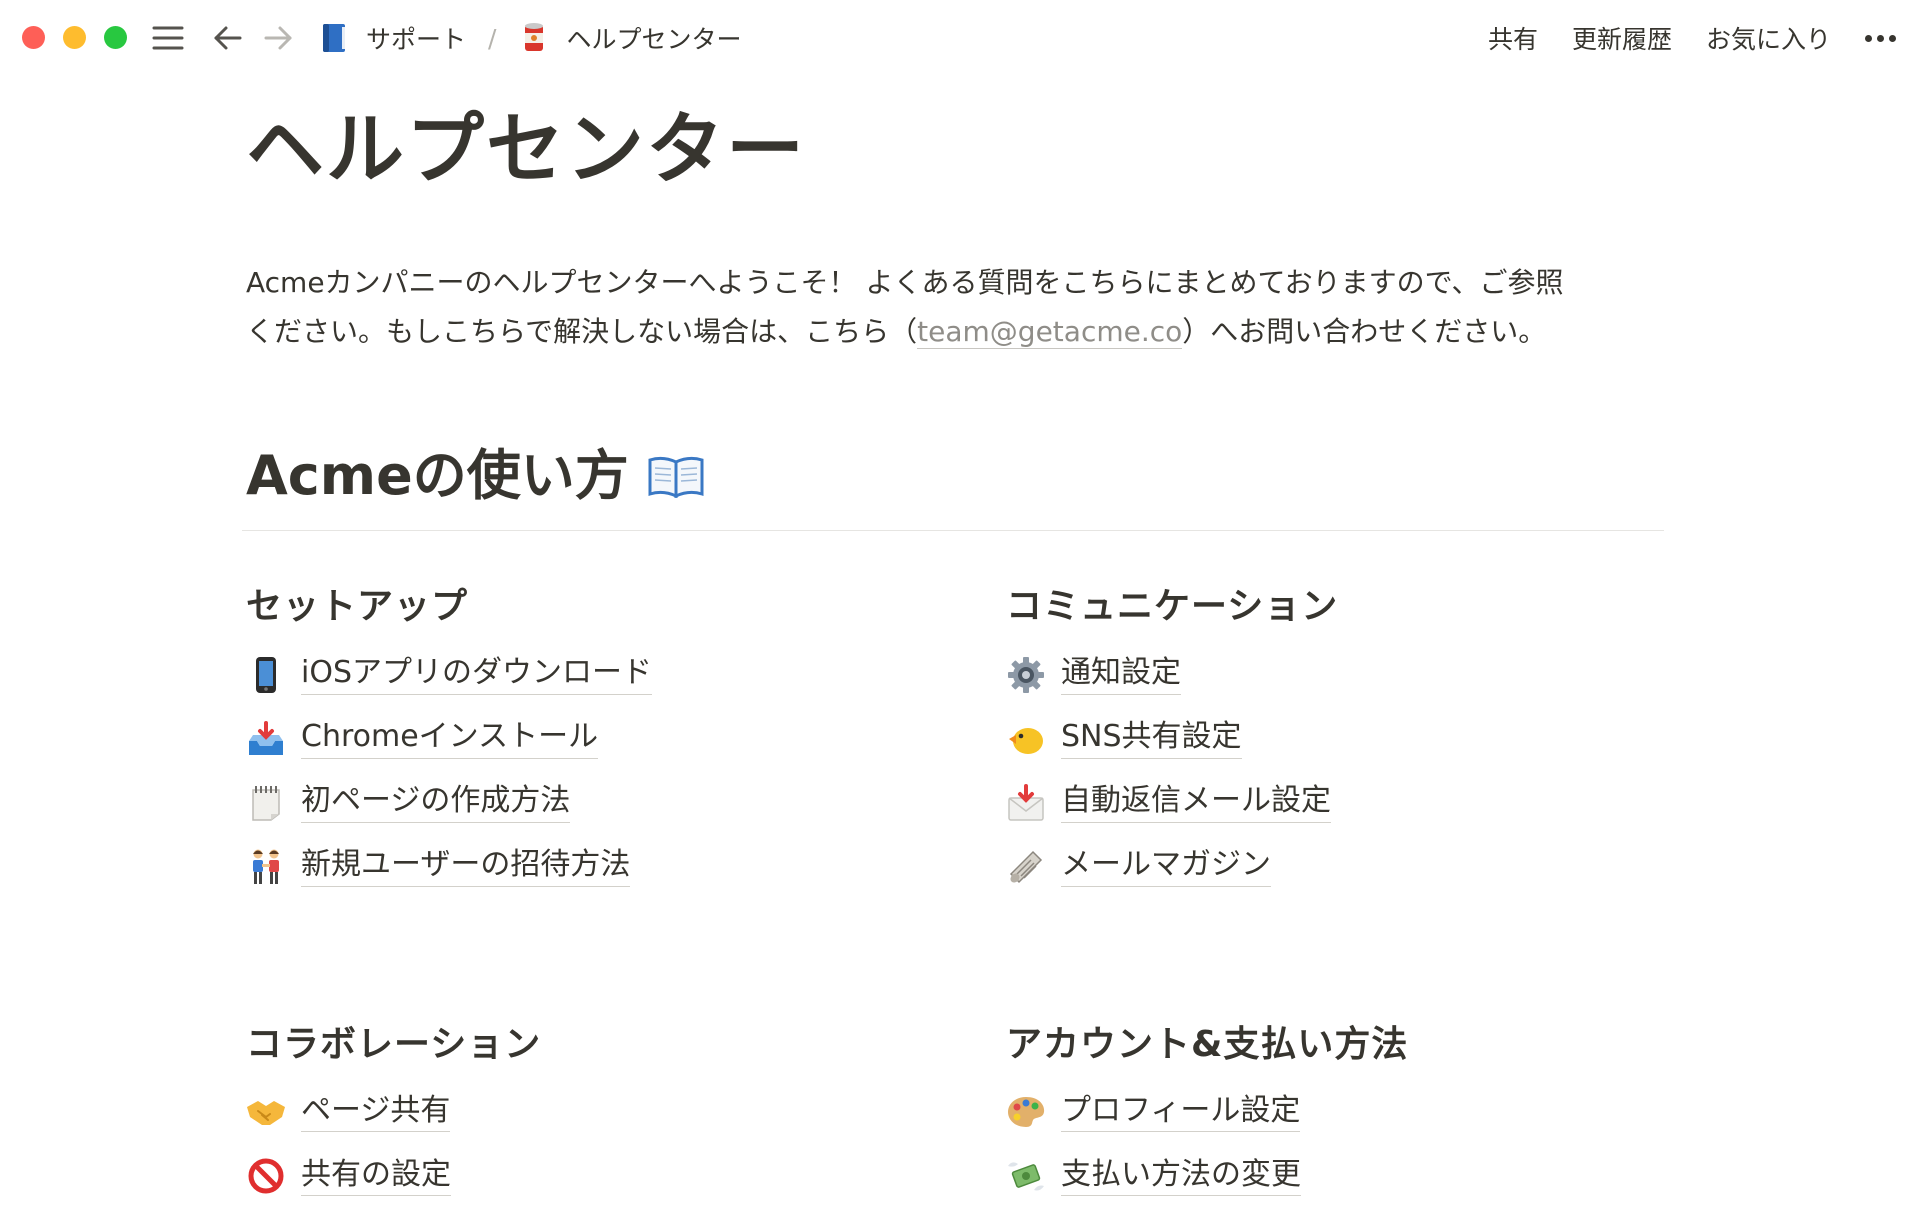  I want to click on group-communication: コミュニケーション 通知設定 SNS共有設定 自動返信メール設定 メールマガジン, so click(1336, 741).